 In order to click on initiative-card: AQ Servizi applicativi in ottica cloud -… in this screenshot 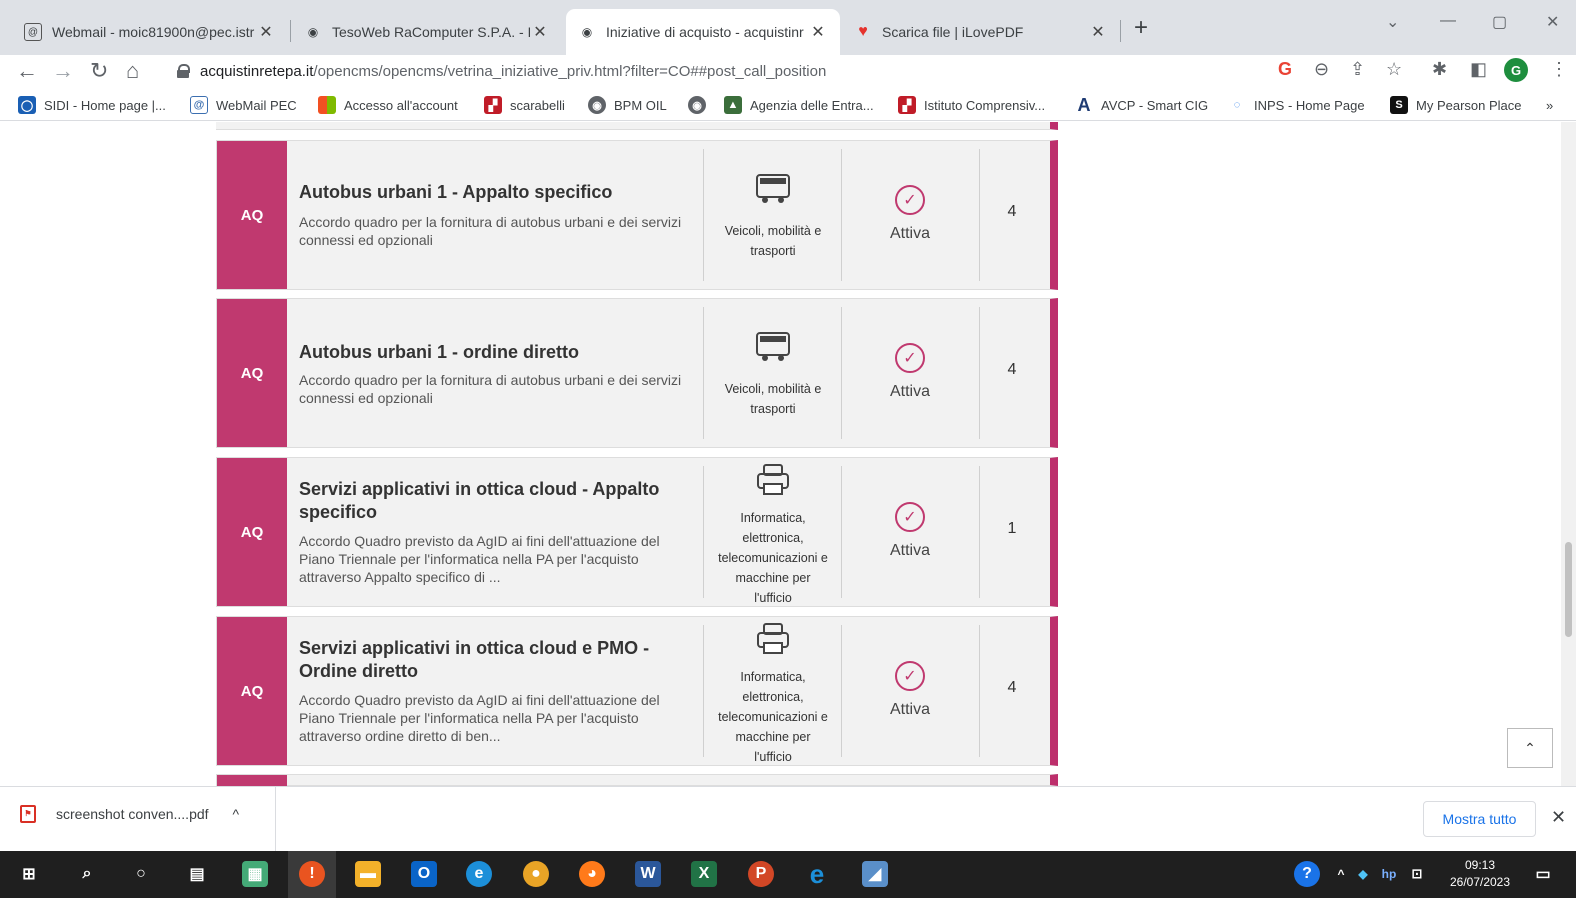, I will do `click(637, 532)`.